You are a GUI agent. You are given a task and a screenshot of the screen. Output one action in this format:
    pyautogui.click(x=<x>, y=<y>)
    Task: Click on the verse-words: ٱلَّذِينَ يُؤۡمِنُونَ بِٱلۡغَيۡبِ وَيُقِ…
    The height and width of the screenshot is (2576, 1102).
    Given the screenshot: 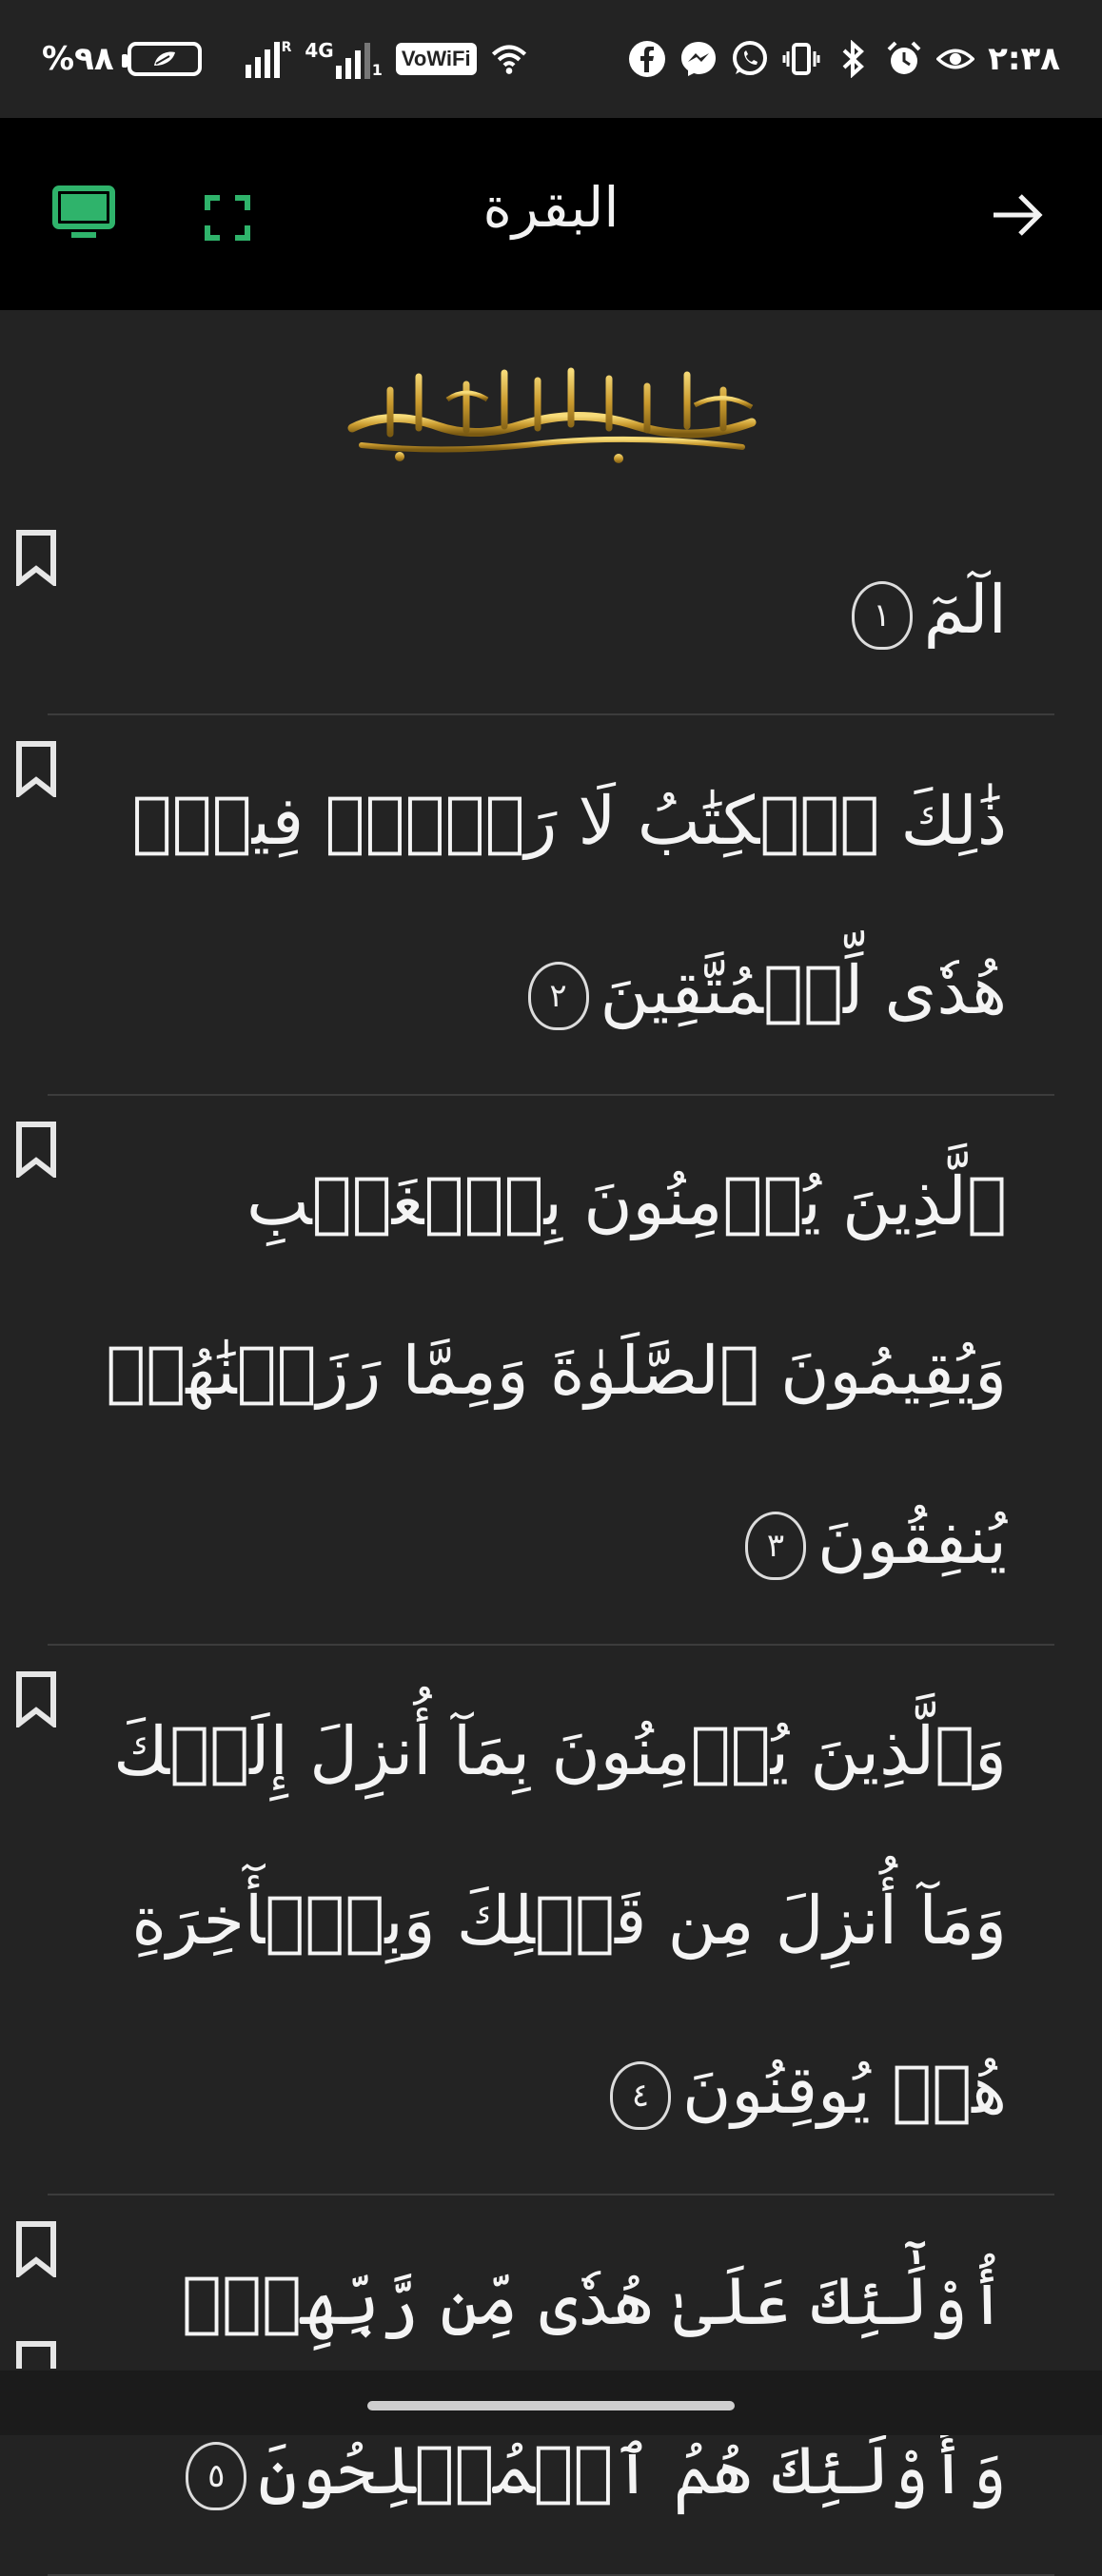 What is the action you would take?
    pyautogui.click(x=556, y=1371)
    